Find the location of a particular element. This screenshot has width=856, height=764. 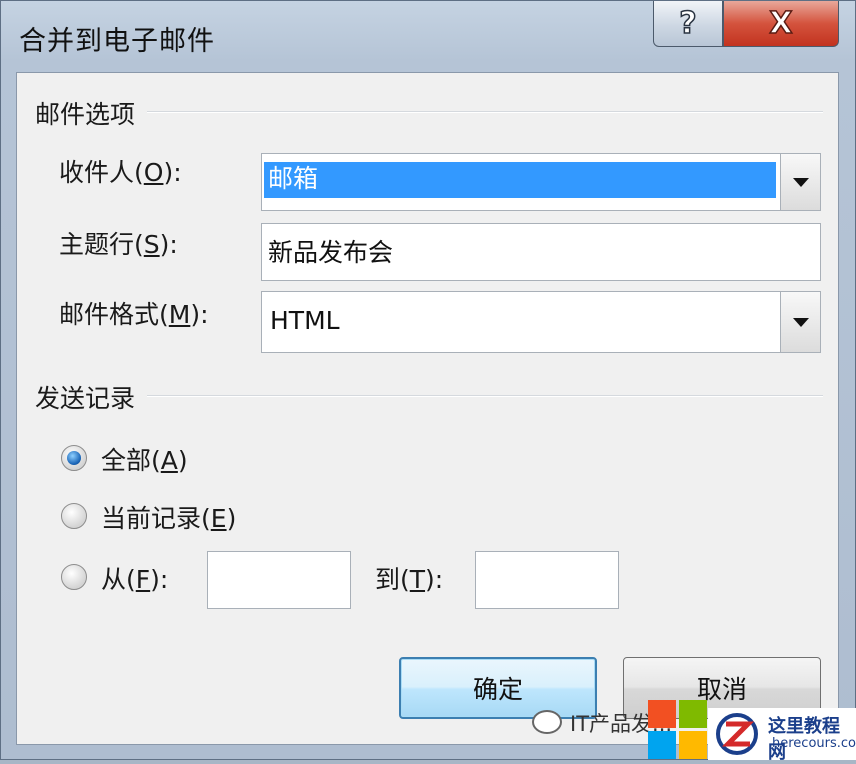

radio-all is located at coordinates (74, 458).